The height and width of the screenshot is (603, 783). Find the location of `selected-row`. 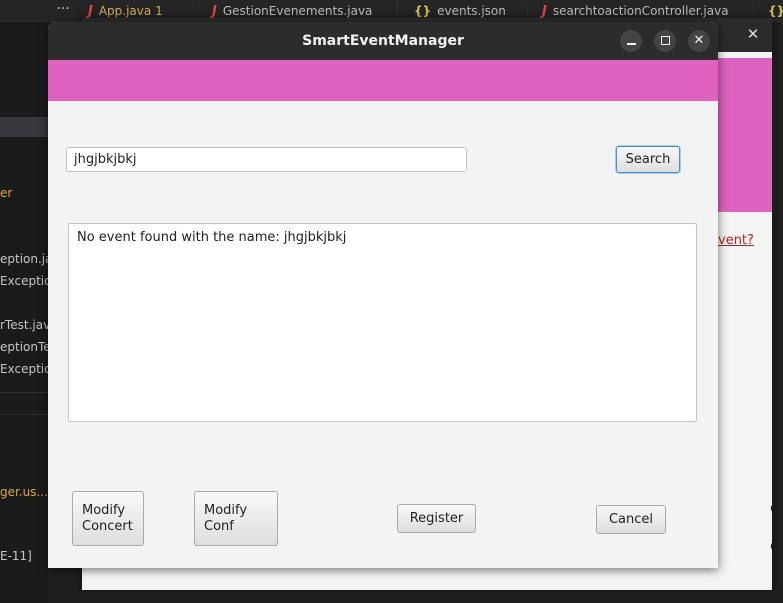

selected-row is located at coordinates (24, 127).